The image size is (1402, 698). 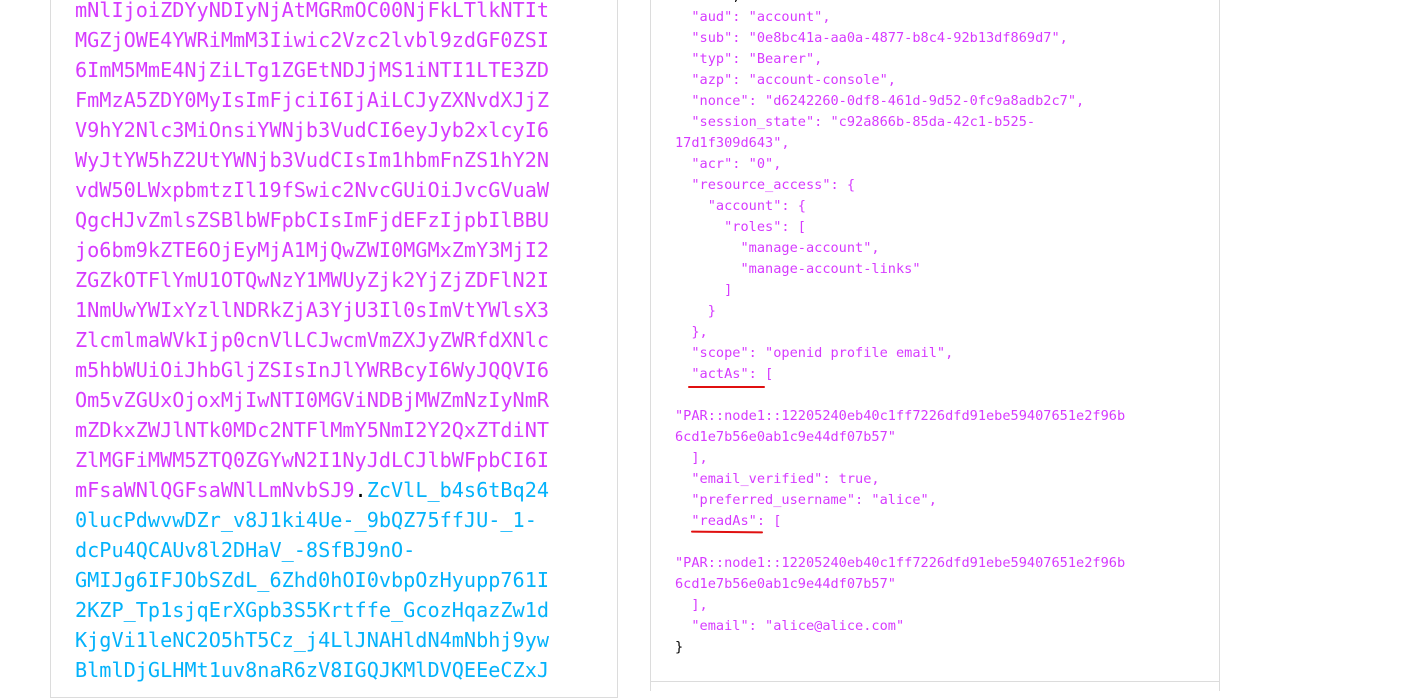 What do you see at coordinates (312, 70) in the screenshot?
I see `token-payload-line: 6ImM5MmE4NjZiLTg1ZGEtNDJjMS1iNTI1LTE3ZD` at bounding box center [312, 70].